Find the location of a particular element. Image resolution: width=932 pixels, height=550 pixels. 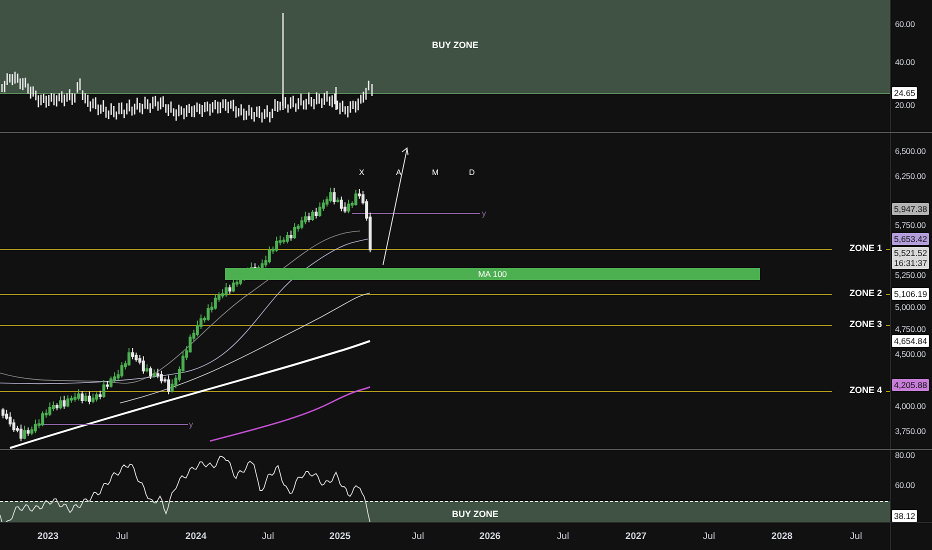

axis-label: 80.00 is located at coordinates (905, 455).